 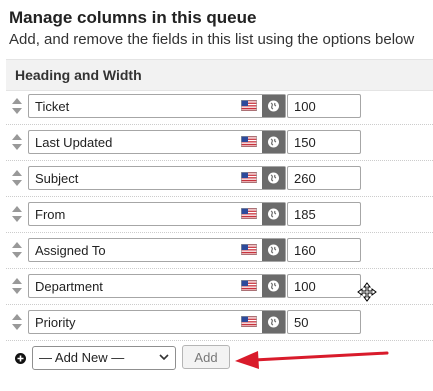 I want to click on column-row-subject, so click(x=219, y=179).